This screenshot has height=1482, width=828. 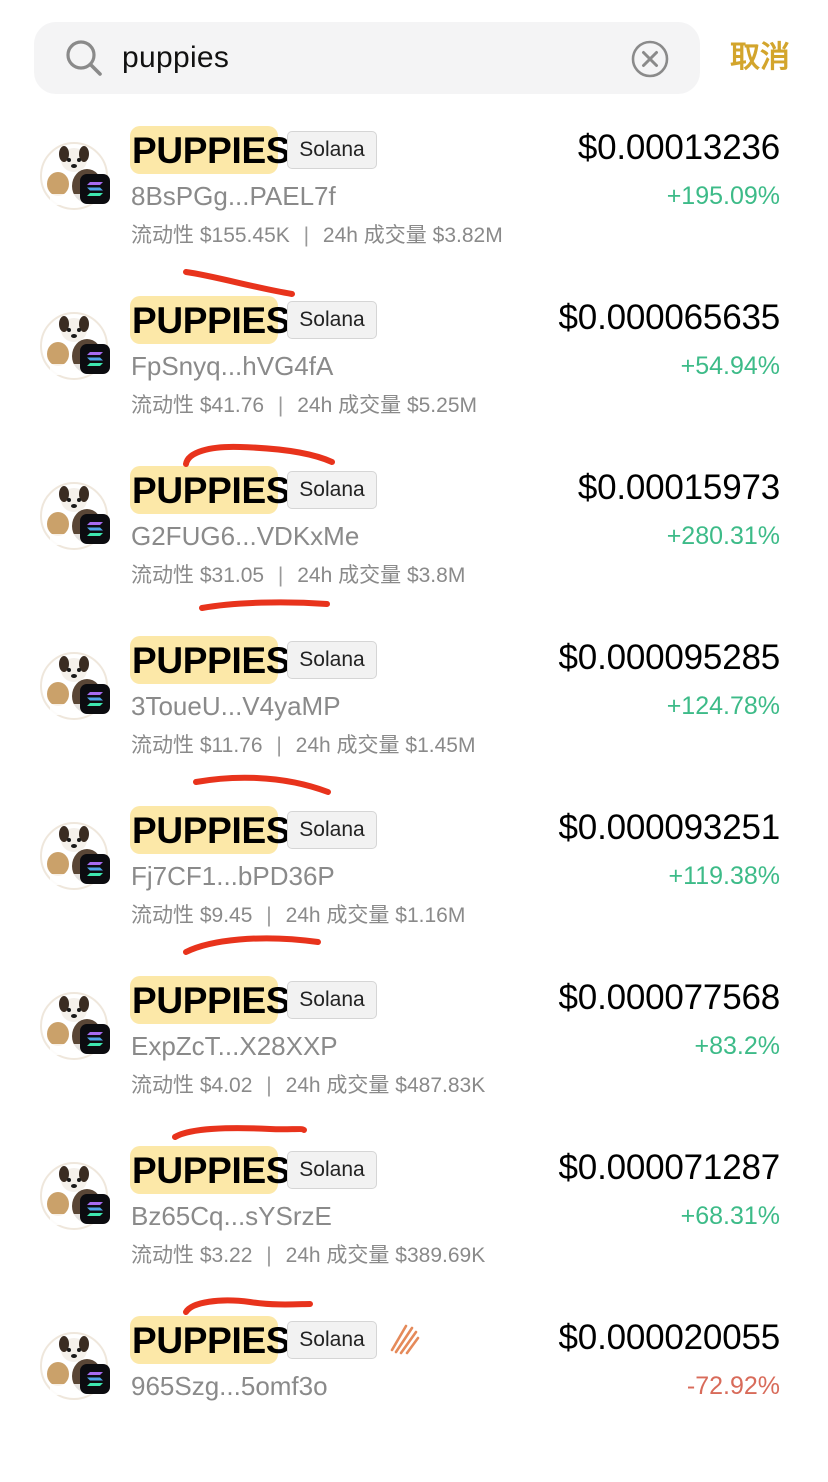 What do you see at coordinates (440, 1255) in the screenshot?
I see `volume-value: $389.69K` at bounding box center [440, 1255].